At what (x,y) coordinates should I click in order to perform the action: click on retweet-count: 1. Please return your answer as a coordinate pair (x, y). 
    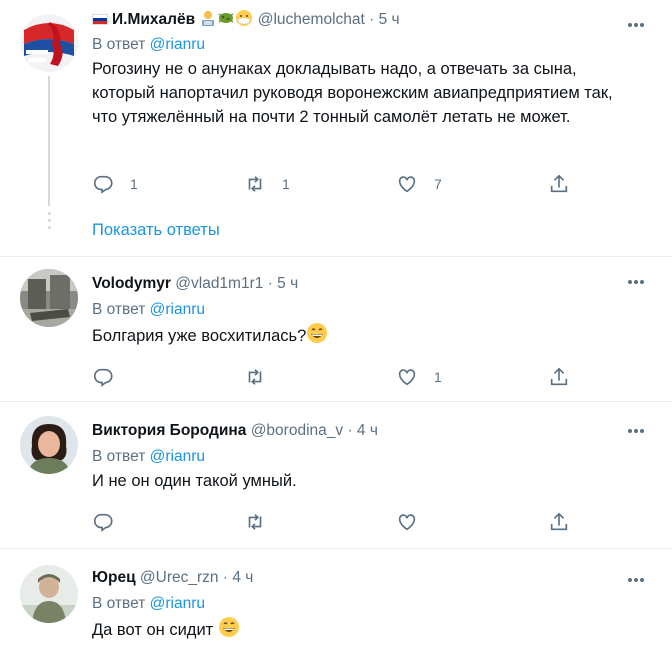
    Looking at the image, I should click on (286, 184).